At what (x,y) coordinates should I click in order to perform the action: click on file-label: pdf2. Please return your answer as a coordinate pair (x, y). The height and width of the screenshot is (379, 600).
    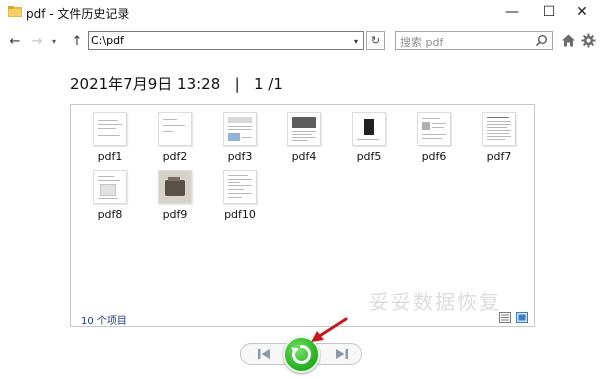
    Looking at the image, I should click on (175, 156).